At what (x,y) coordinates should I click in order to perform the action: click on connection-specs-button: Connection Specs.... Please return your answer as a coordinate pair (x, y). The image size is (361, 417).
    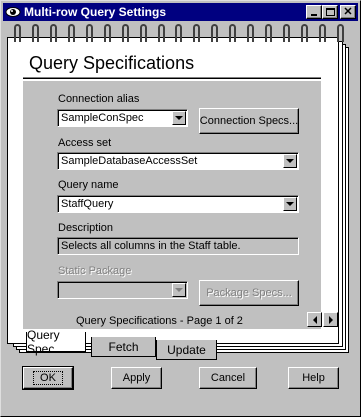
    Looking at the image, I should click on (249, 121).